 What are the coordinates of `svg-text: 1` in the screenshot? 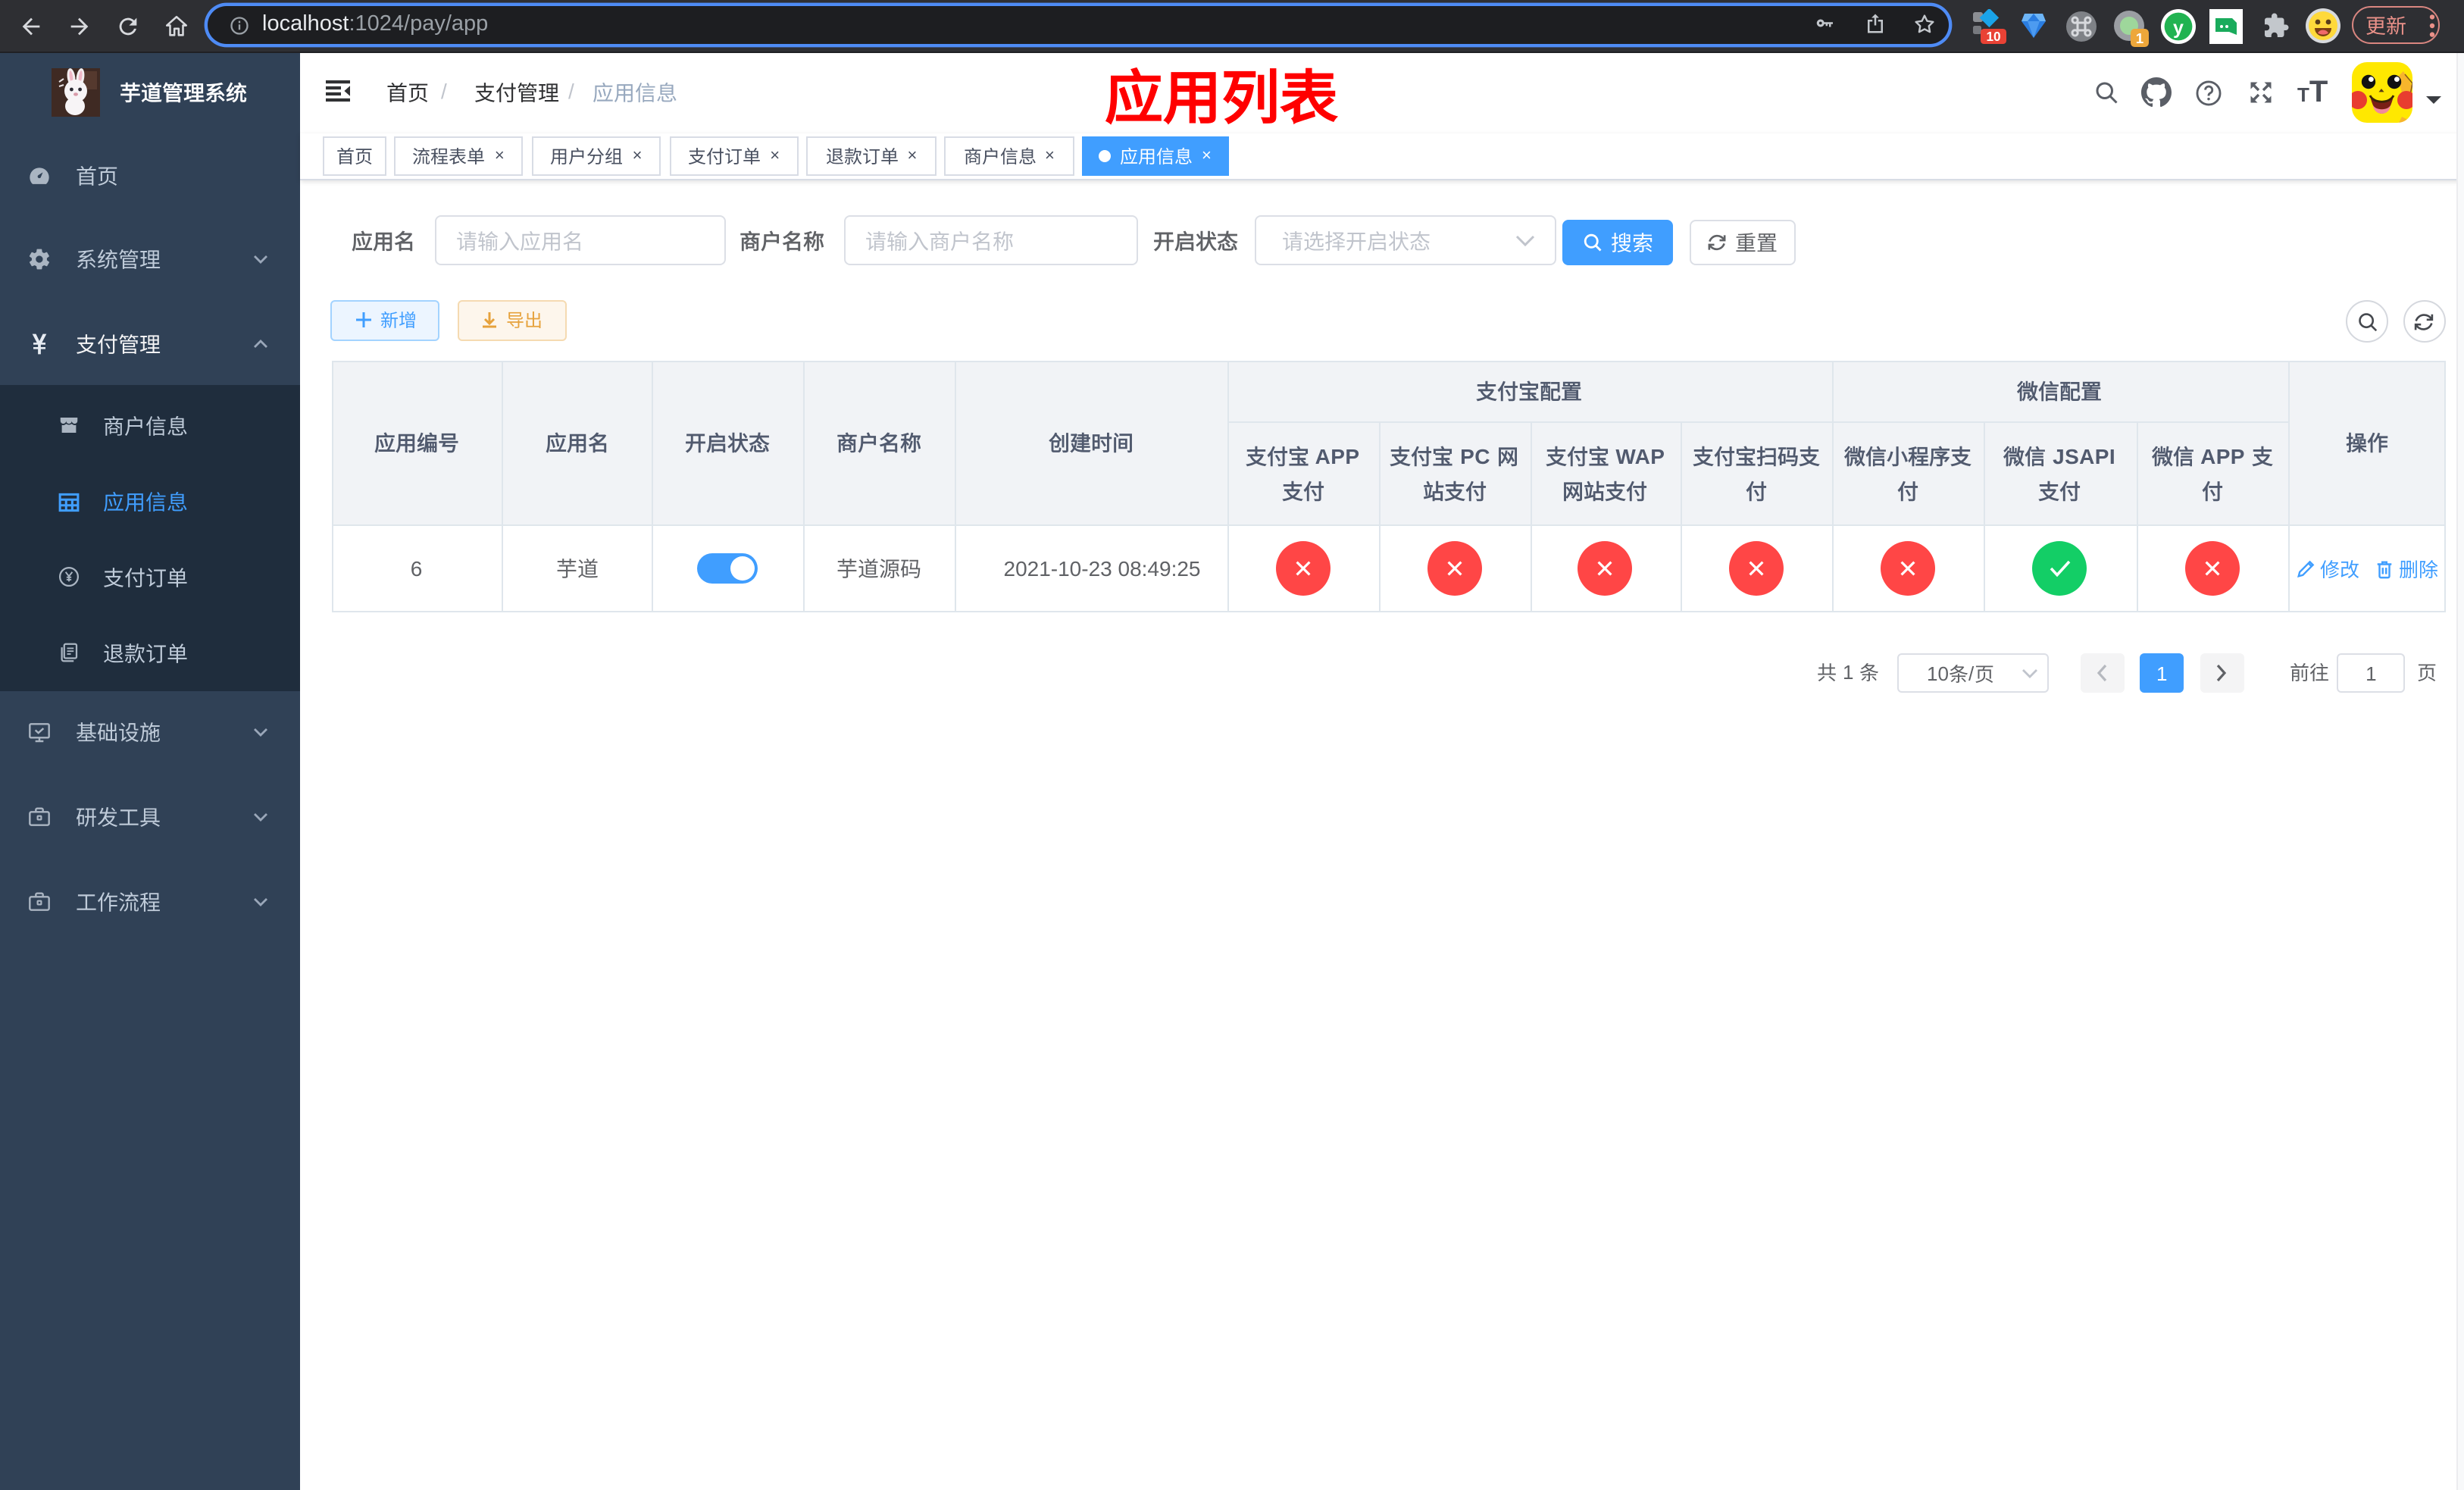 It's located at (2139, 37).